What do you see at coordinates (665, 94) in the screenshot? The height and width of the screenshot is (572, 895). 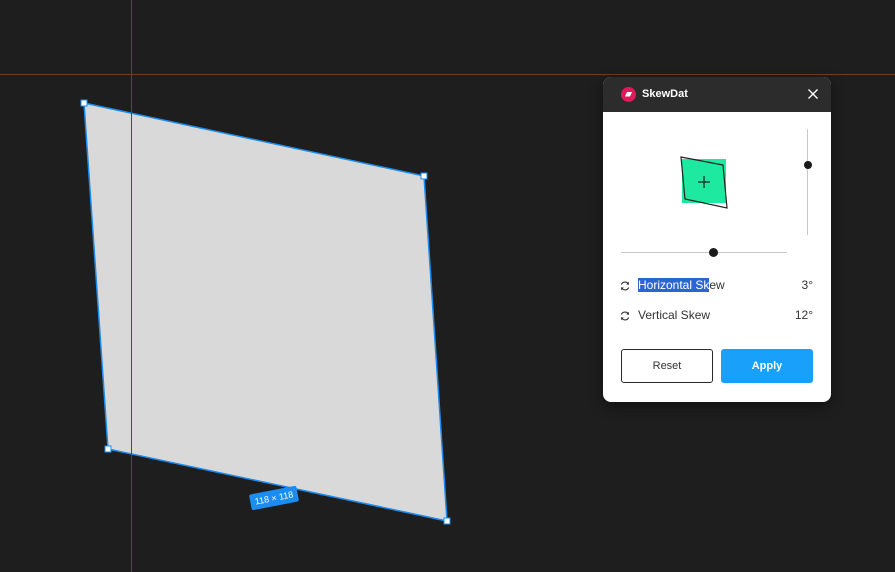 I see `plugin-title: SkewDat` at bounding box center [665, 94].